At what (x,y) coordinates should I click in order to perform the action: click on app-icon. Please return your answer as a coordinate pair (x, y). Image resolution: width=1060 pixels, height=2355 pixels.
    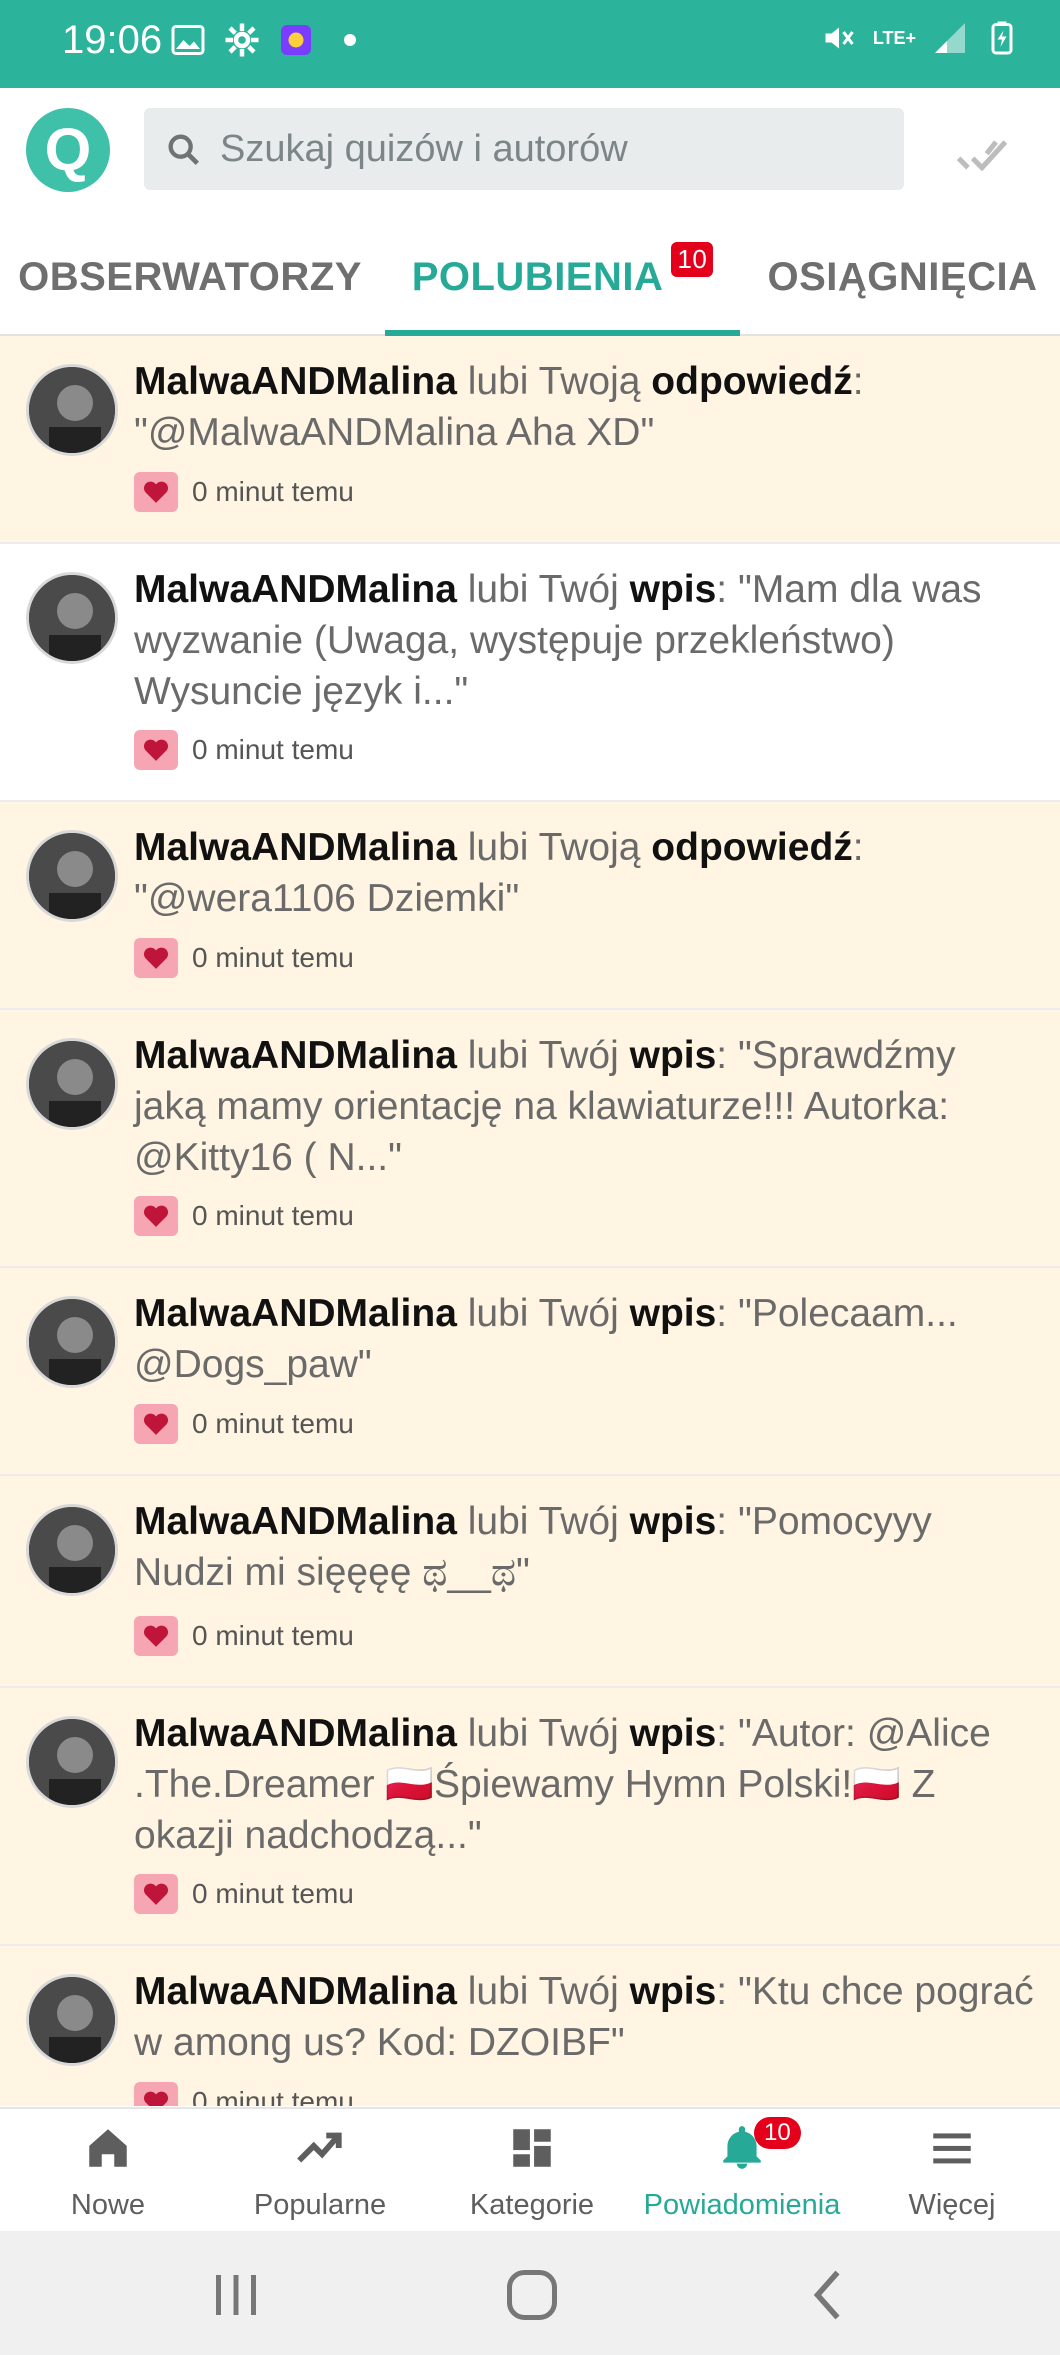
    Looking at the image, I should click on (296, 40).